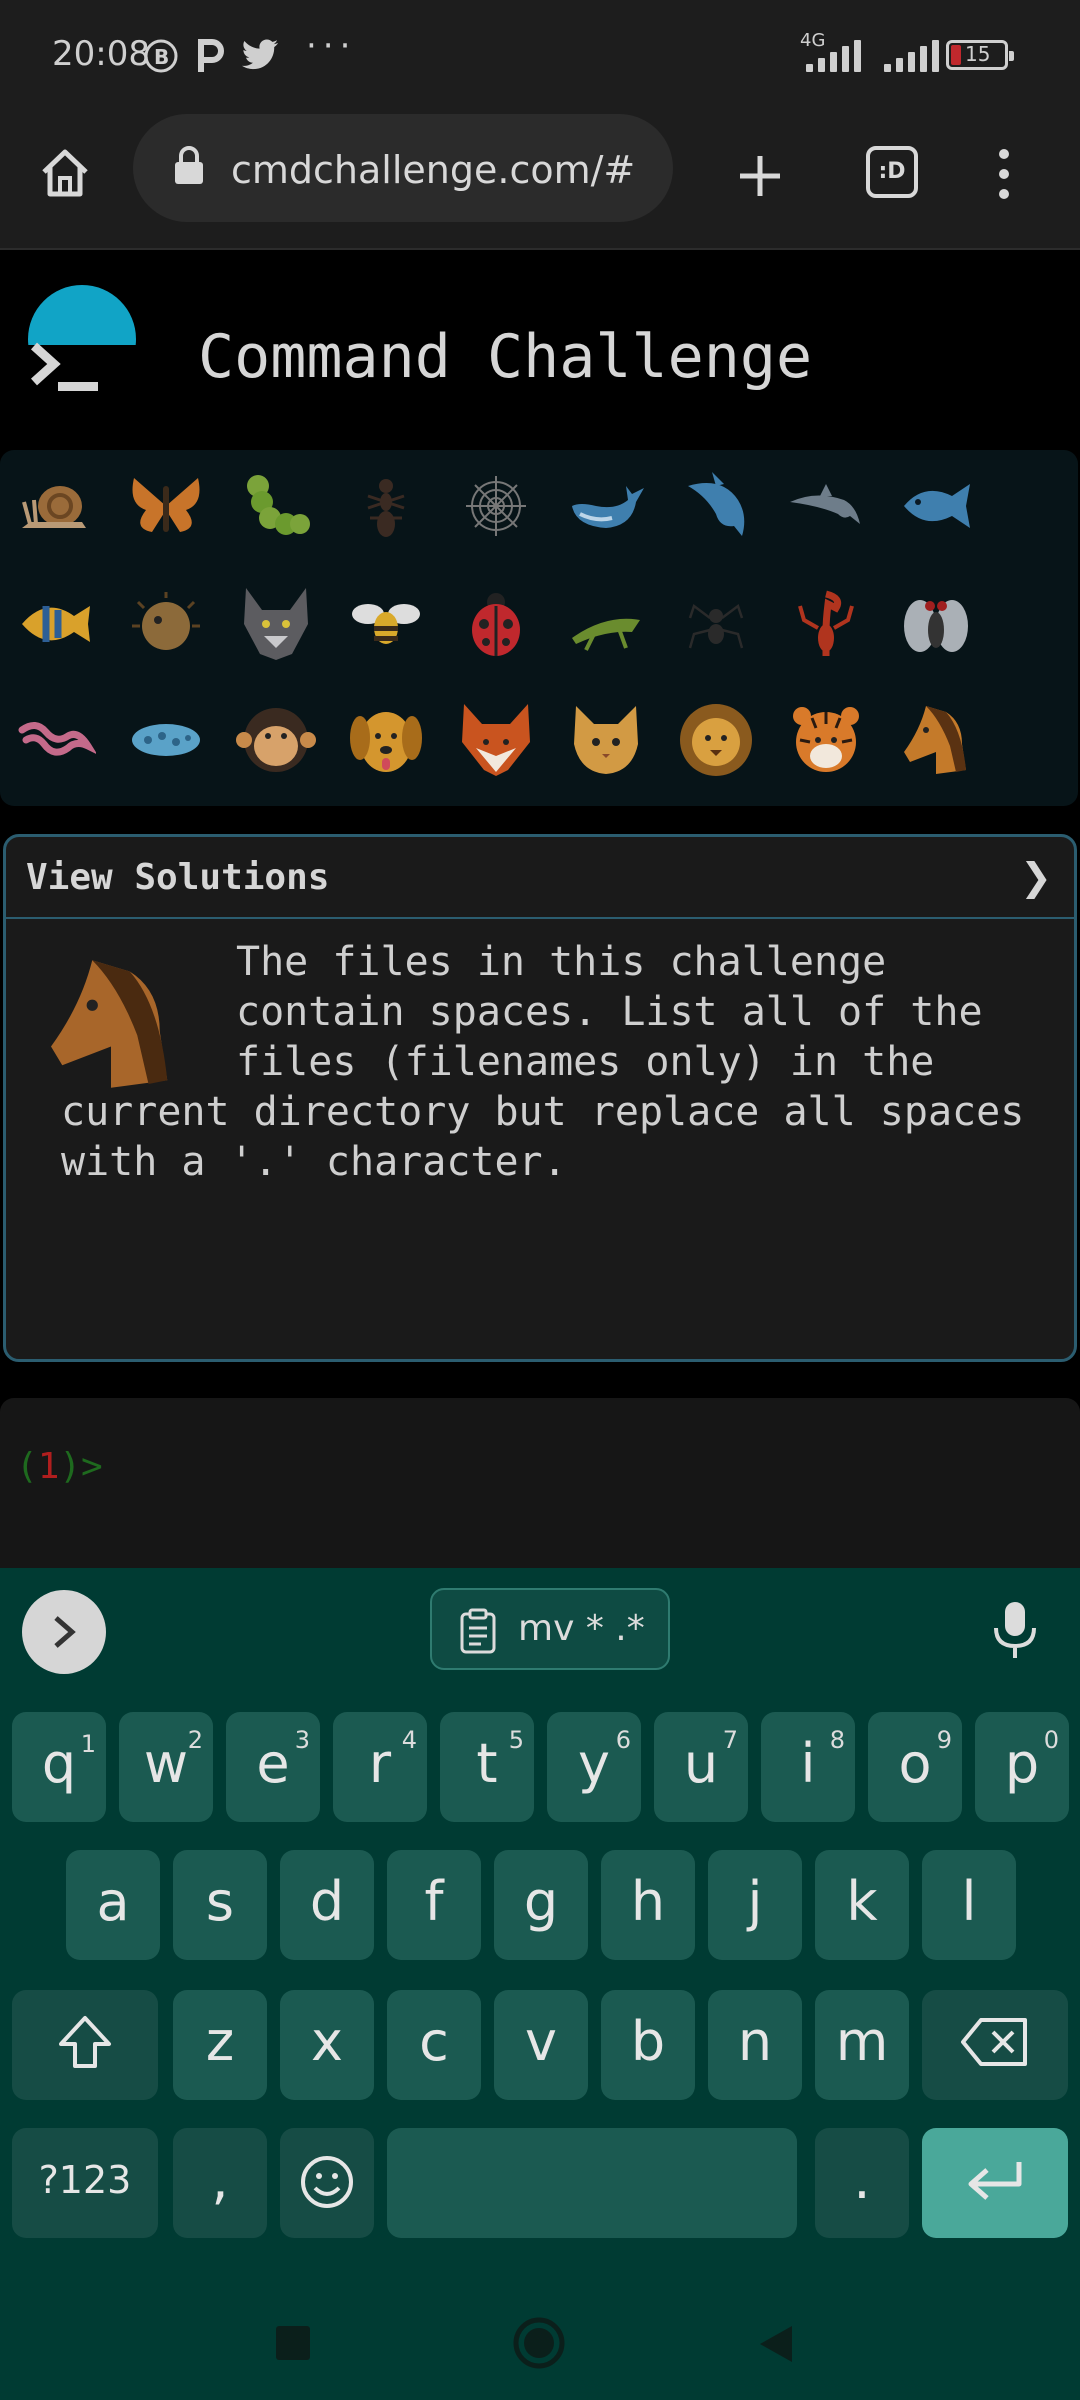 This screenshot has height=2400, width=1080. What do you see at coordinates (433, 170) in the screenshot?
I see `url-text: cmdchallenge.com/#` at bounding box center [433, 170].